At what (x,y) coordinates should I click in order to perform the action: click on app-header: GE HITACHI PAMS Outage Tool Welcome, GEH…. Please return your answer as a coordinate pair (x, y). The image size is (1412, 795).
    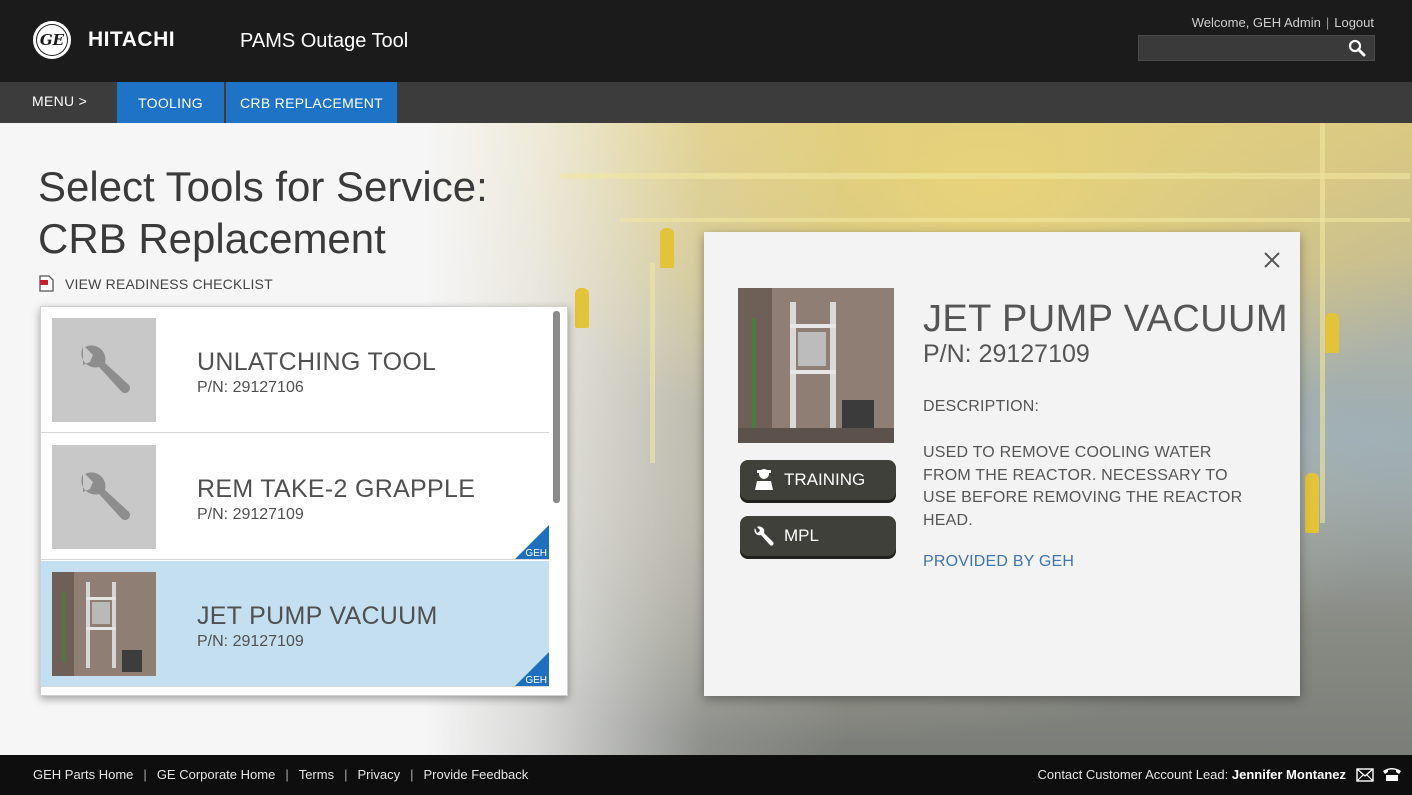
    Looking at the image, I should click on (706, 41).